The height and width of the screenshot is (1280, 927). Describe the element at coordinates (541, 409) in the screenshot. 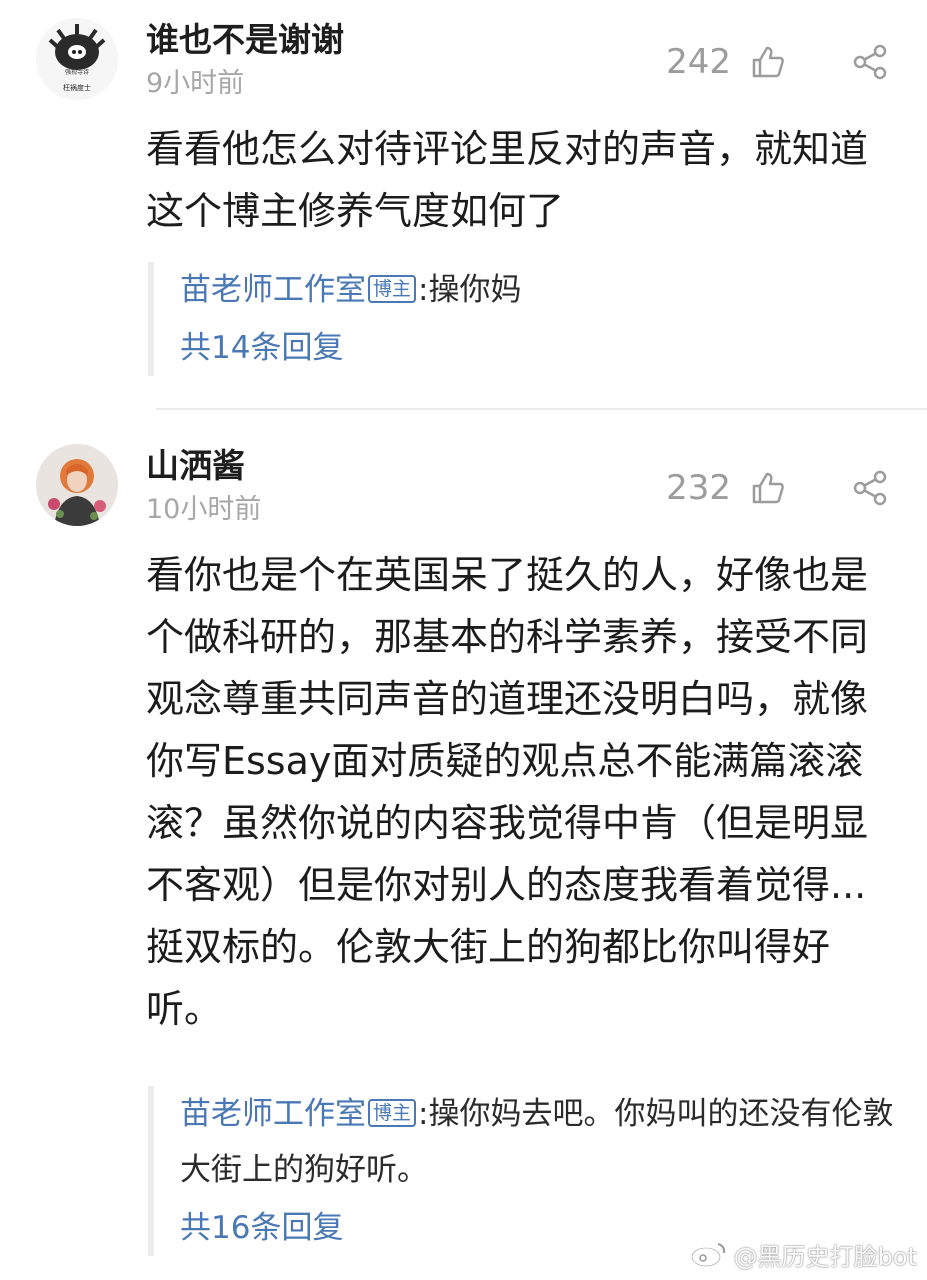

I see `comment-divider` at that location.